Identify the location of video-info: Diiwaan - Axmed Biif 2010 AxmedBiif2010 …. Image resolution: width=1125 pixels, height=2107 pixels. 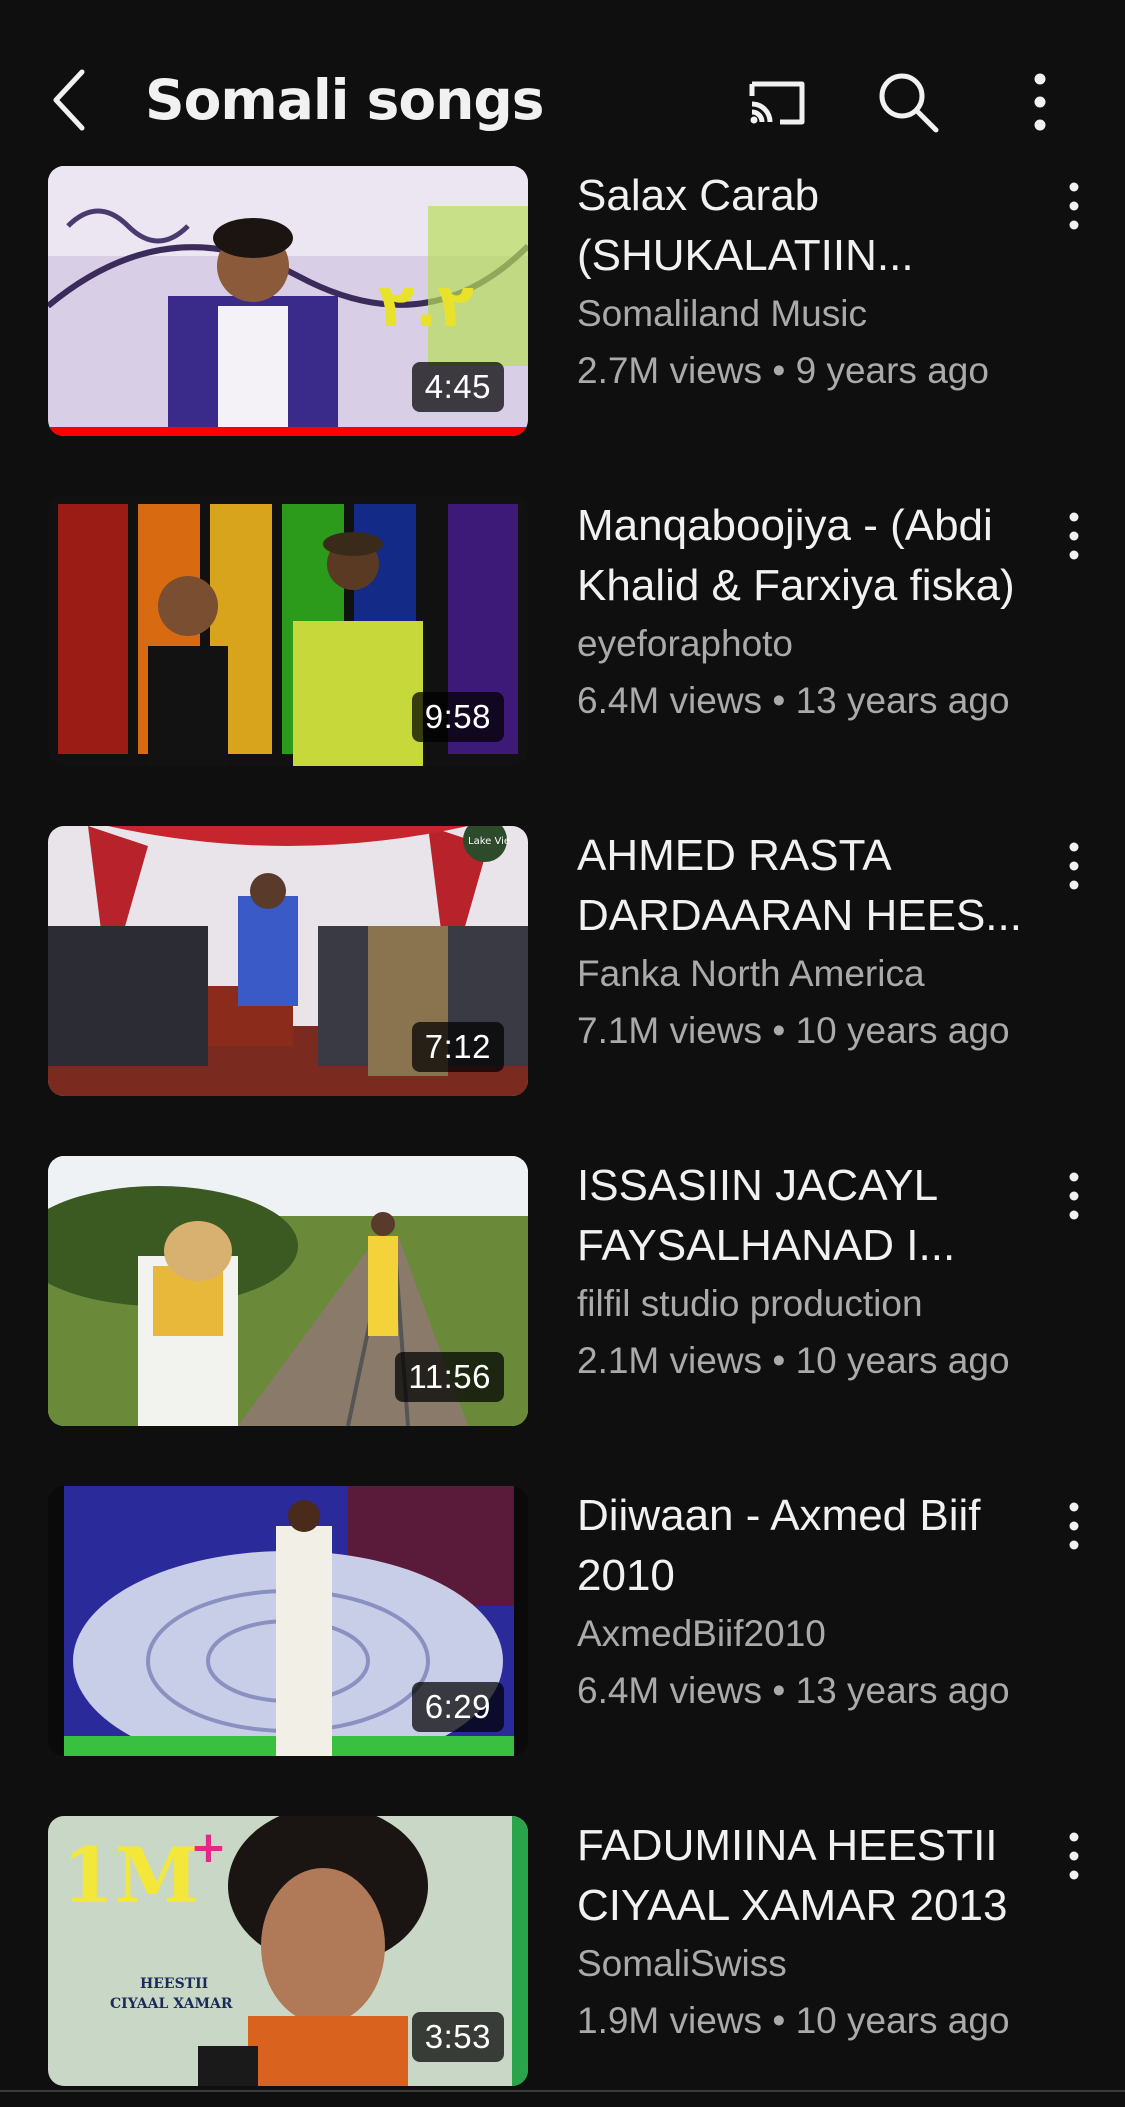
(812, 1603).